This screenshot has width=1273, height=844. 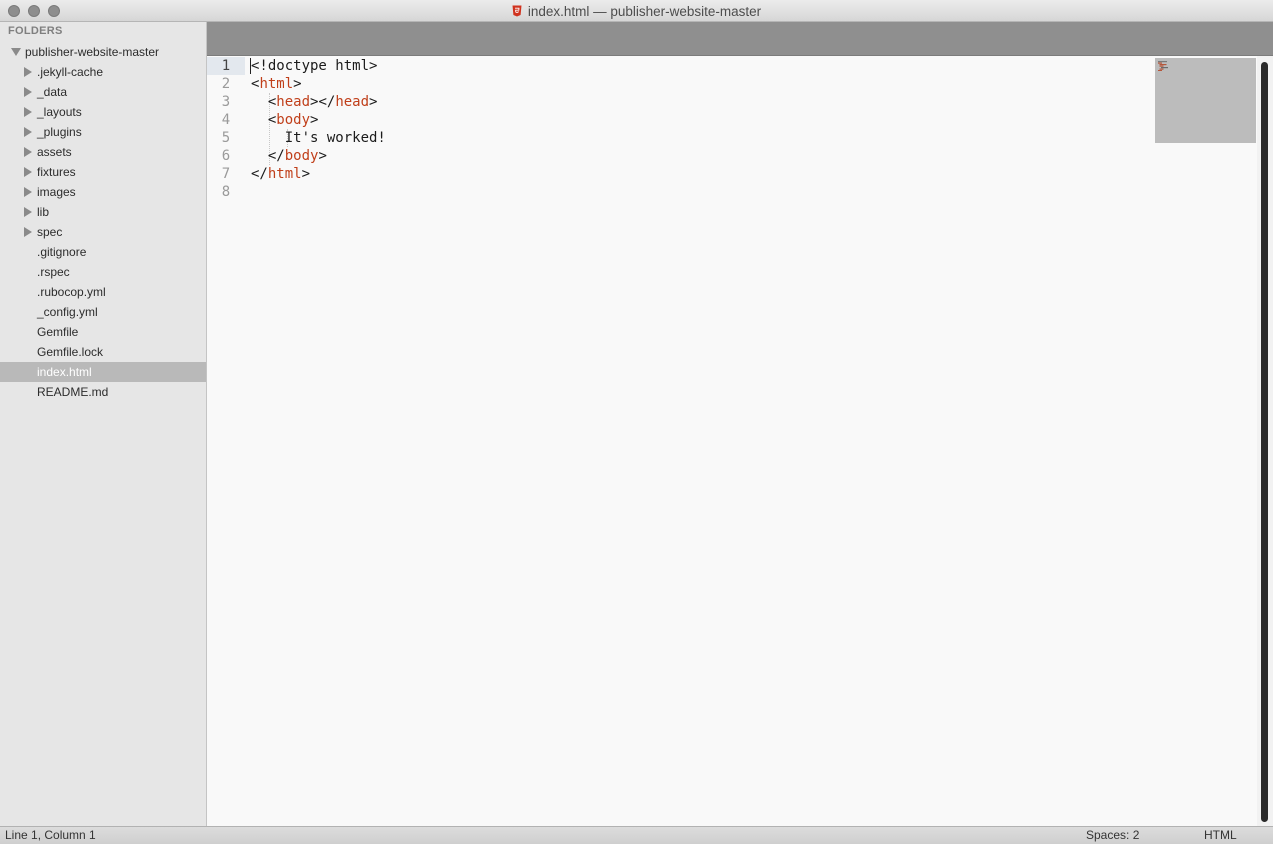 I want to click on html-file-icon, so click(x=517, y=11).